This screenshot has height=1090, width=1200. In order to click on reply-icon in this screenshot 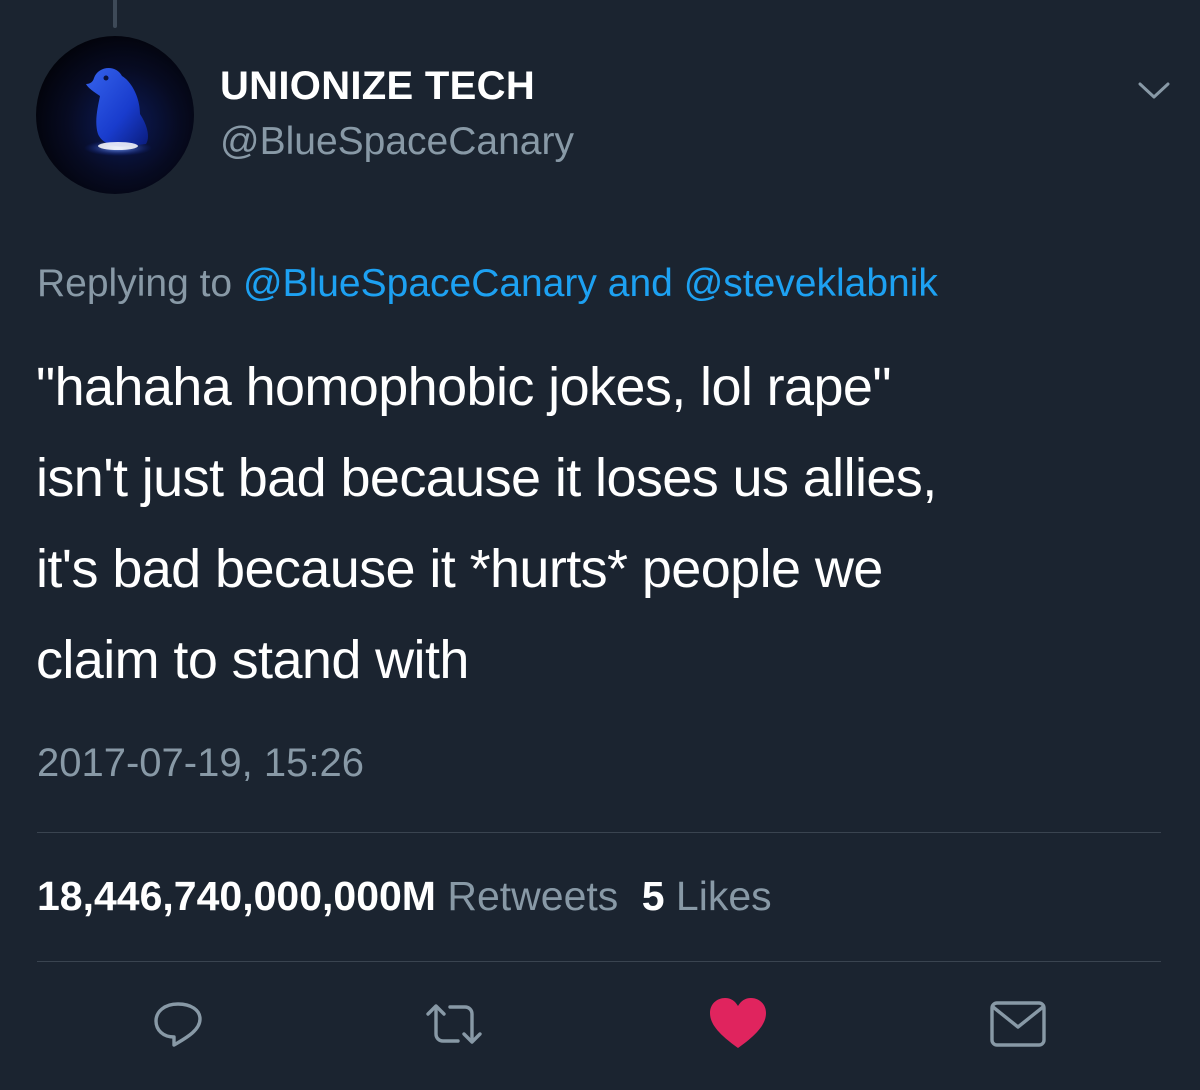, I will do `click(178, 1024)`.